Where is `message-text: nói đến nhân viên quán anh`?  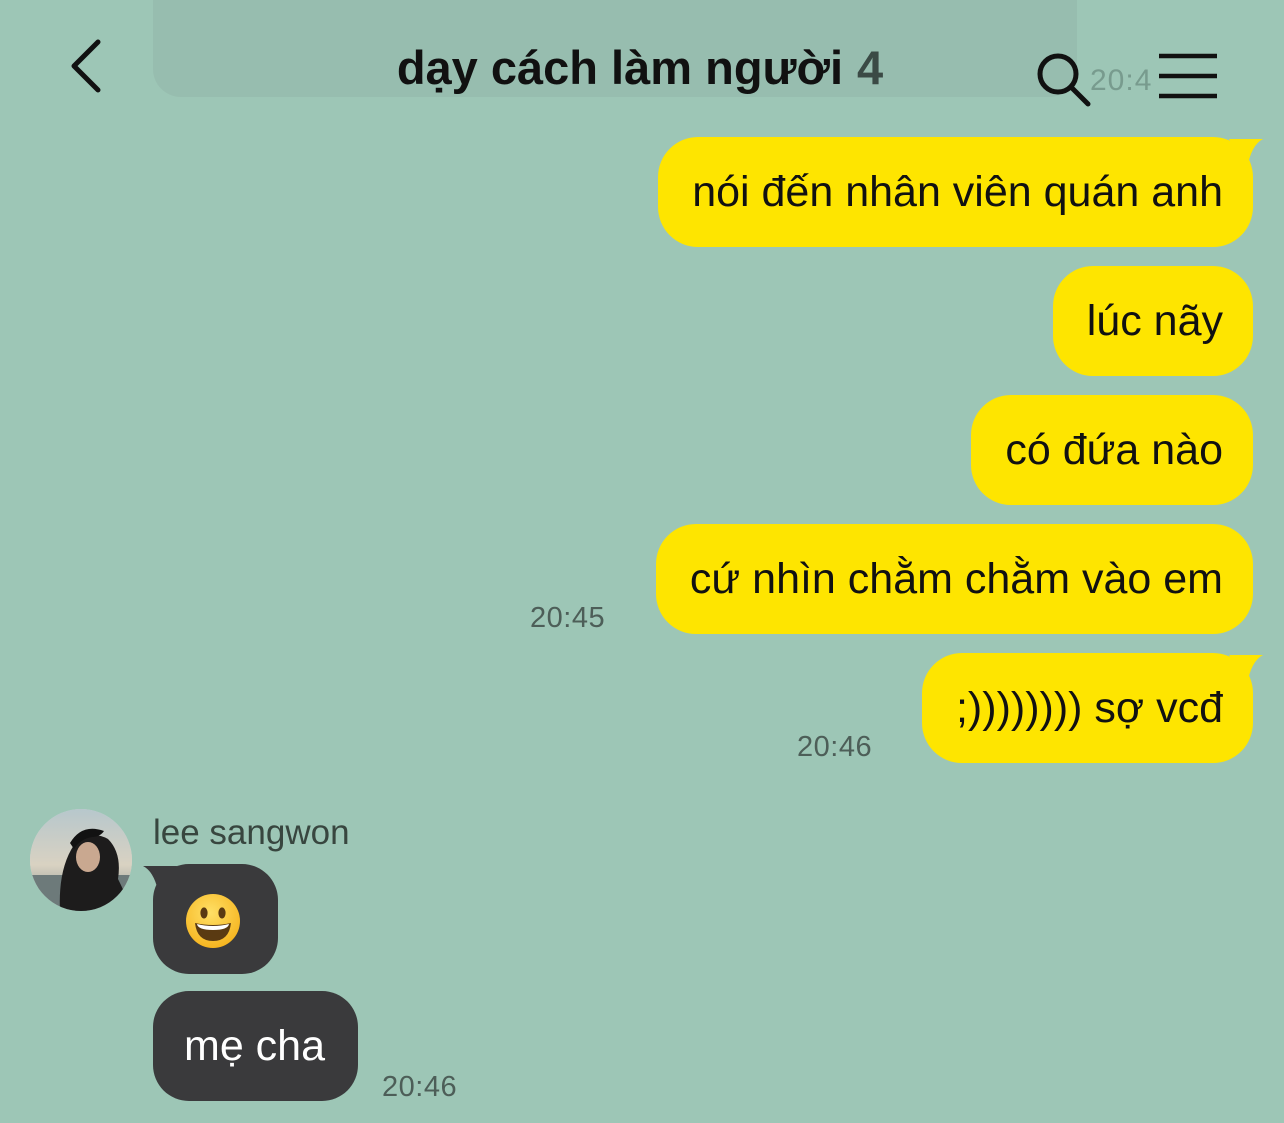
message-text: nói đến nhân viên quán anh is located at coordinates (957, 192).